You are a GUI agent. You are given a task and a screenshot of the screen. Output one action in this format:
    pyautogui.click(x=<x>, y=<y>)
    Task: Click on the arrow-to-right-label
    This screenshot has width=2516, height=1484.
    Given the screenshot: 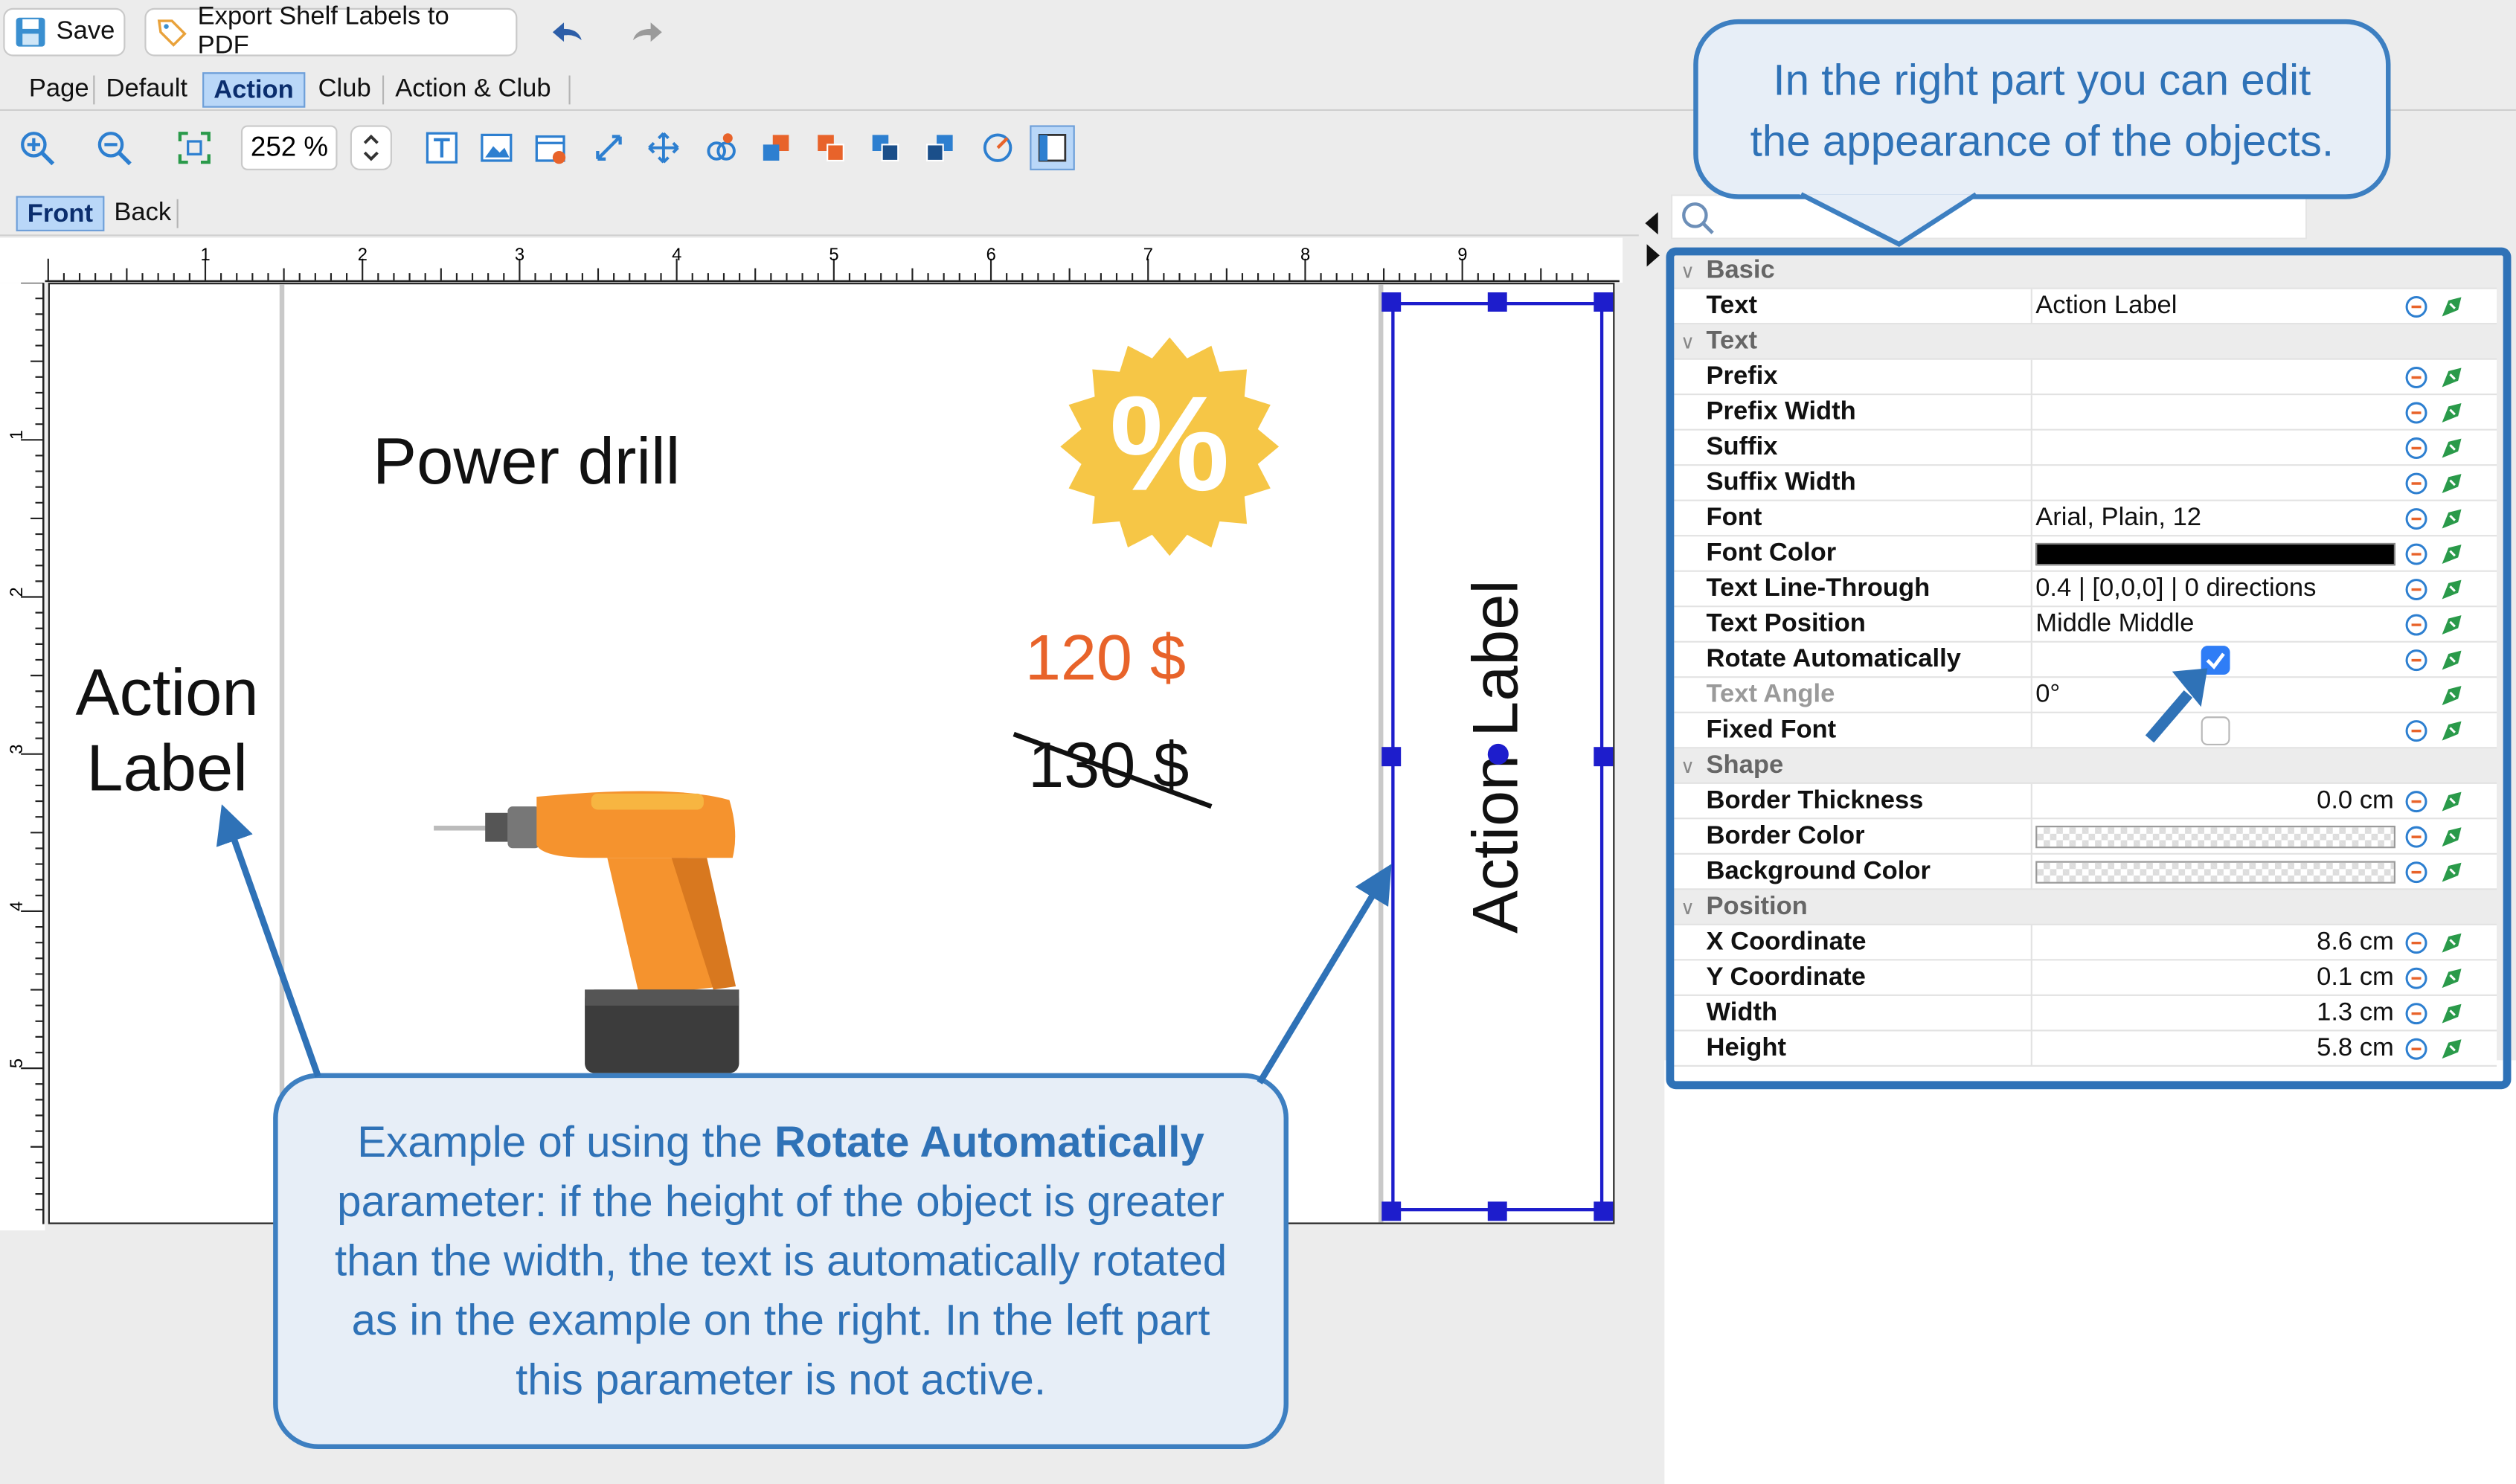 What is the action you would take?
    pyautogui.click(x=1324, y=974)
    